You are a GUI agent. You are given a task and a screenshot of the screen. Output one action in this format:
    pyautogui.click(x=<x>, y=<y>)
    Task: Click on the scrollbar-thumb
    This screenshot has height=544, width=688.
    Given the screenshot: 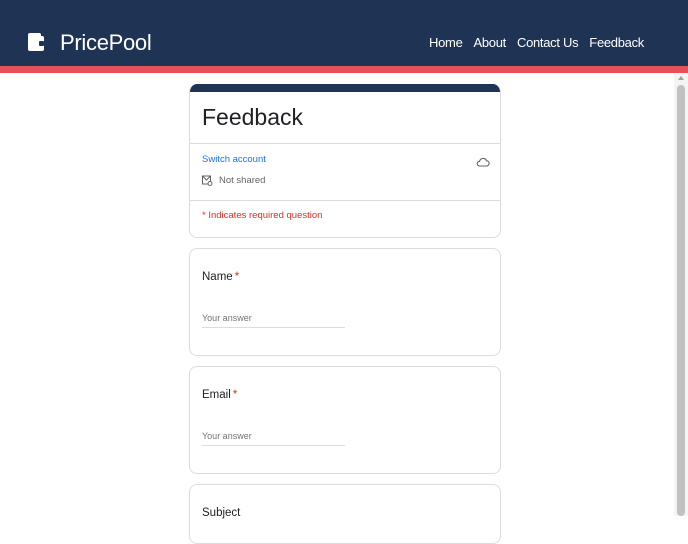 What is the action you would take?
    pyautogui.click(x=681, y=300)
    